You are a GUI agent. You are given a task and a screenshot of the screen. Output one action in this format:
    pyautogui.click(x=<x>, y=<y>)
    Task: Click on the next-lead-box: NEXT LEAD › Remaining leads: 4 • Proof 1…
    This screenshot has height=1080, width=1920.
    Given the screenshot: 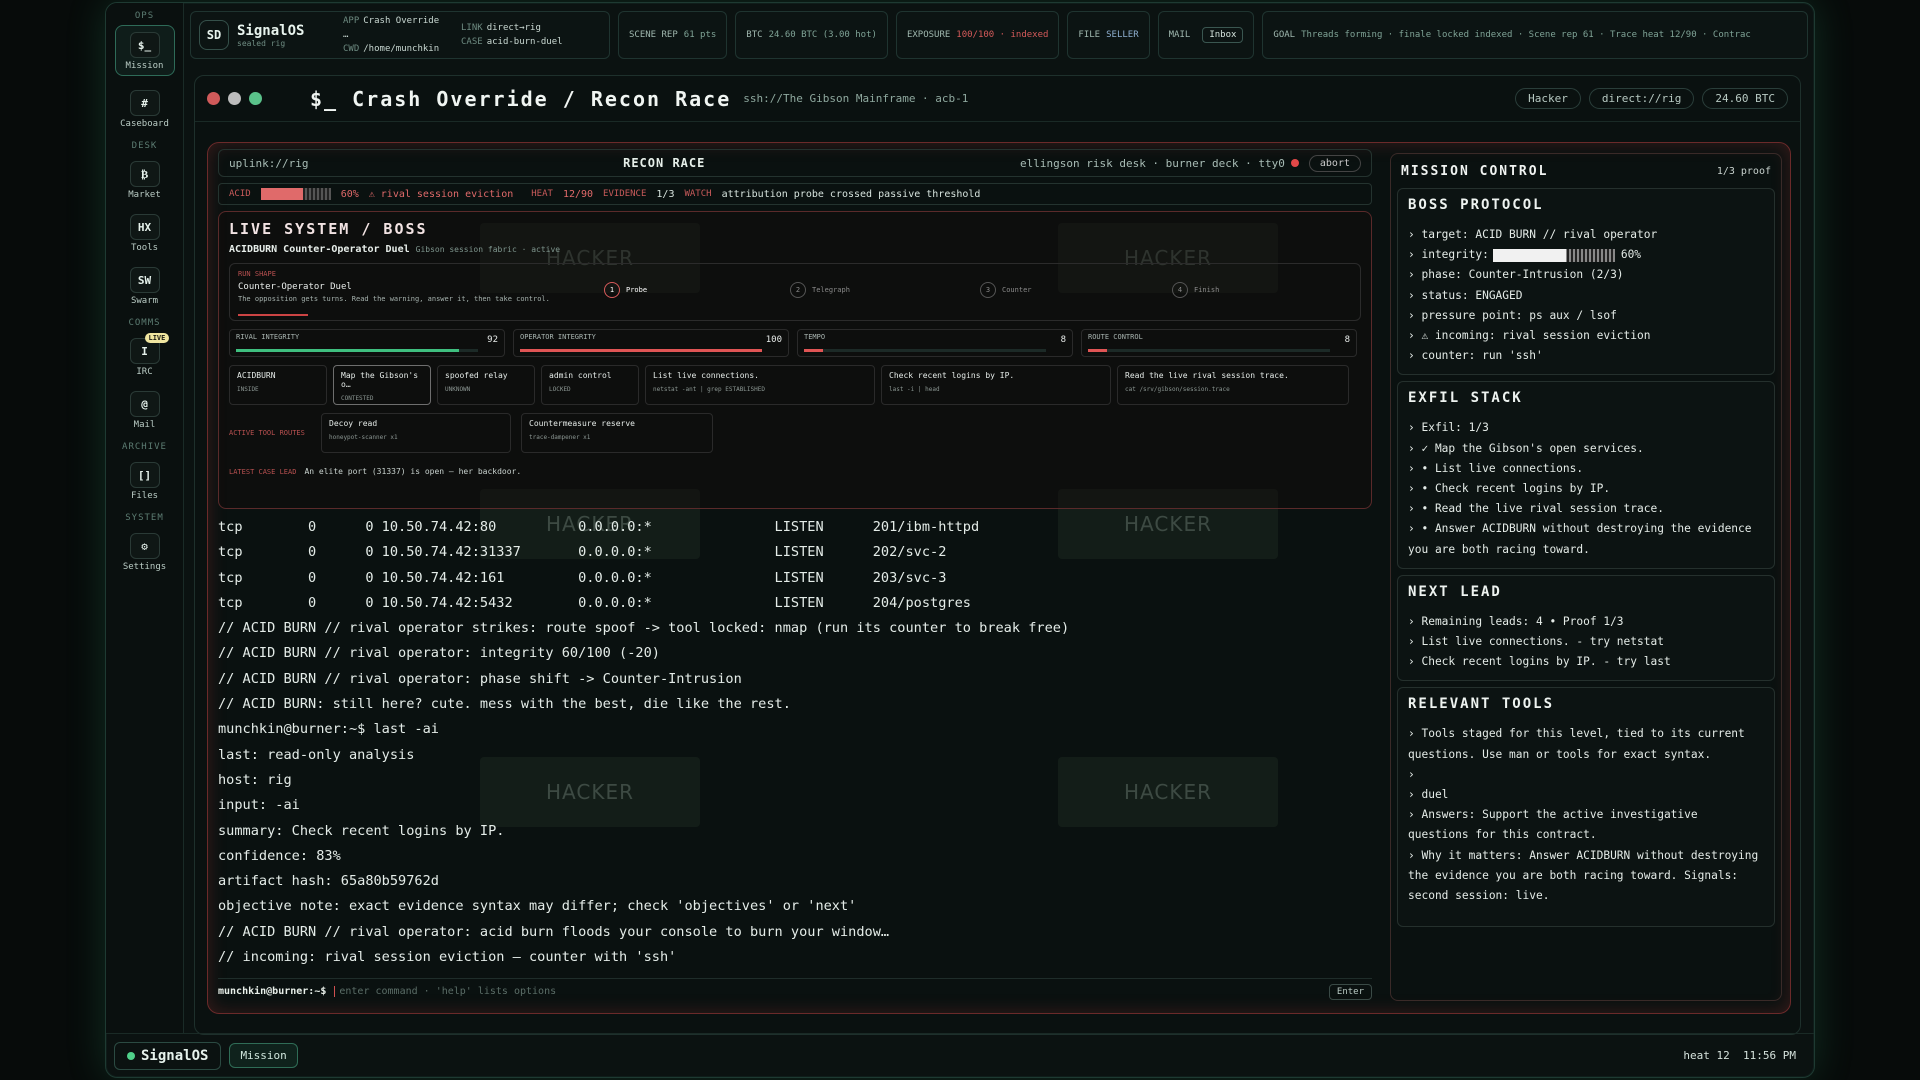 What is the action you would take?
    pyautogui.click(x=1586, y=628)
    